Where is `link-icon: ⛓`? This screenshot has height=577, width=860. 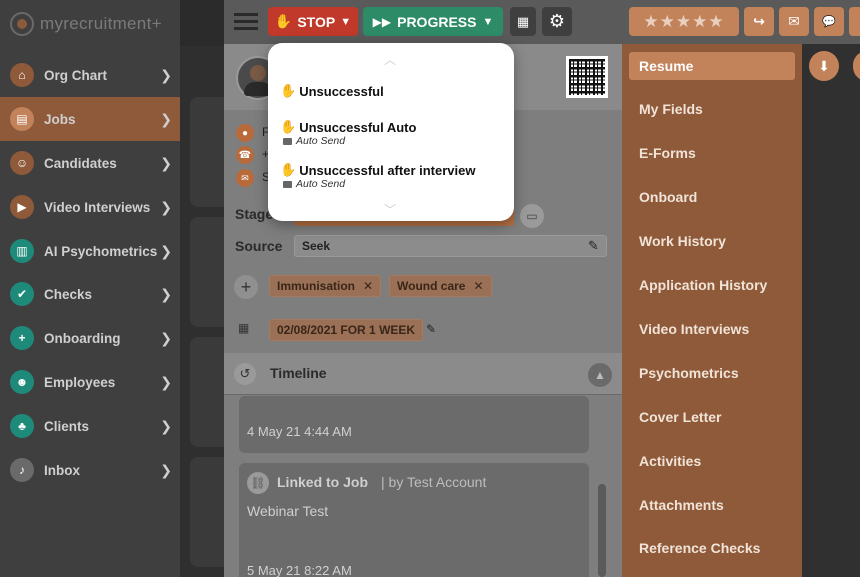
link-icon: ⛓ is located at coordinates (258, 483).